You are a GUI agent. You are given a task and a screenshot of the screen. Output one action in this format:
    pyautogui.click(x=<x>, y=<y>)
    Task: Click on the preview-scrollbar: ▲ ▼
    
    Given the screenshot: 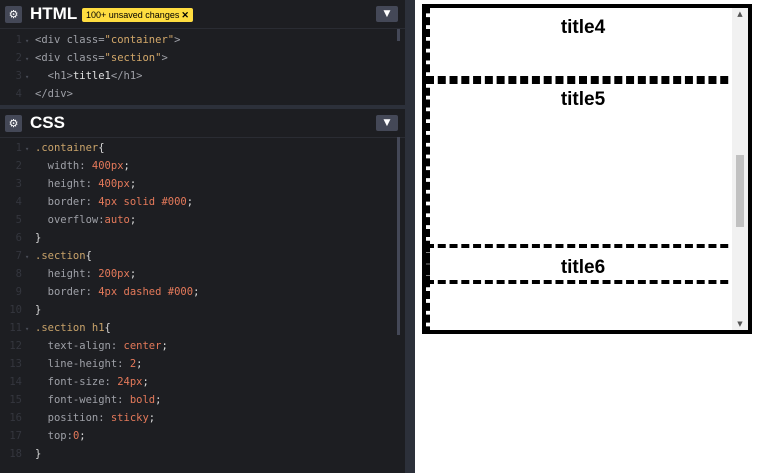 What is the action you would take?
    pyautogui.click(x=740, y=169)
    